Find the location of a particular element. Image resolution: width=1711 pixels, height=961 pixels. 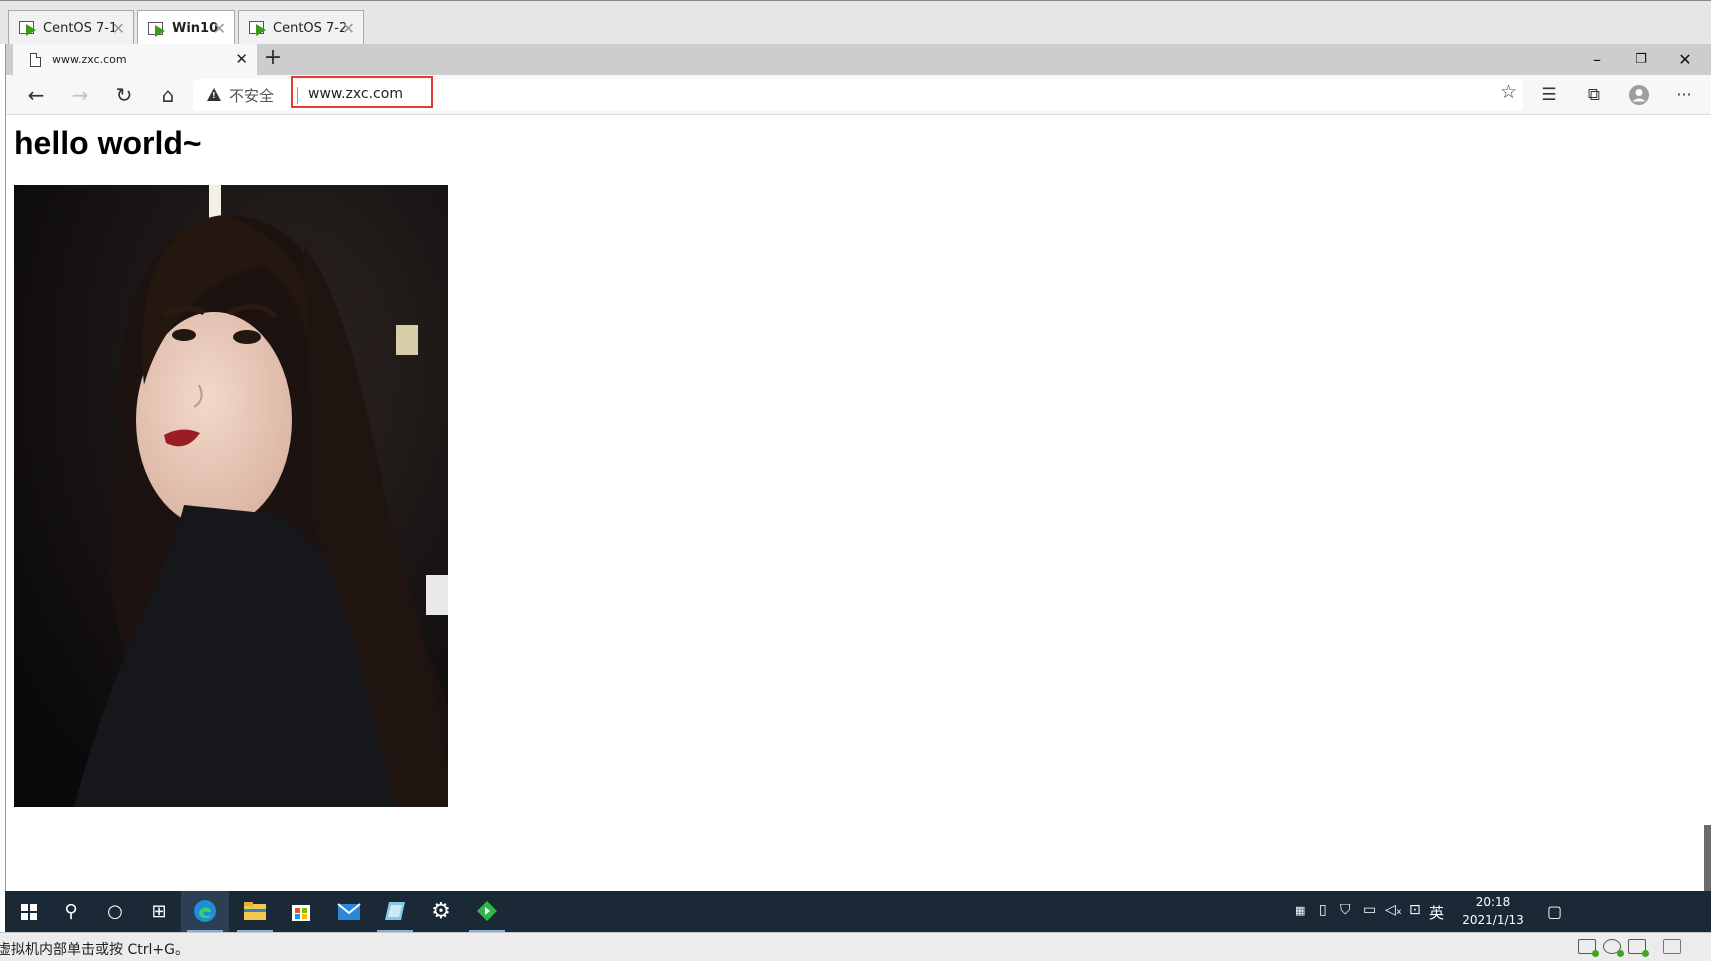

input-method-icon: ⊡ is located at coordinates (1415, 910).